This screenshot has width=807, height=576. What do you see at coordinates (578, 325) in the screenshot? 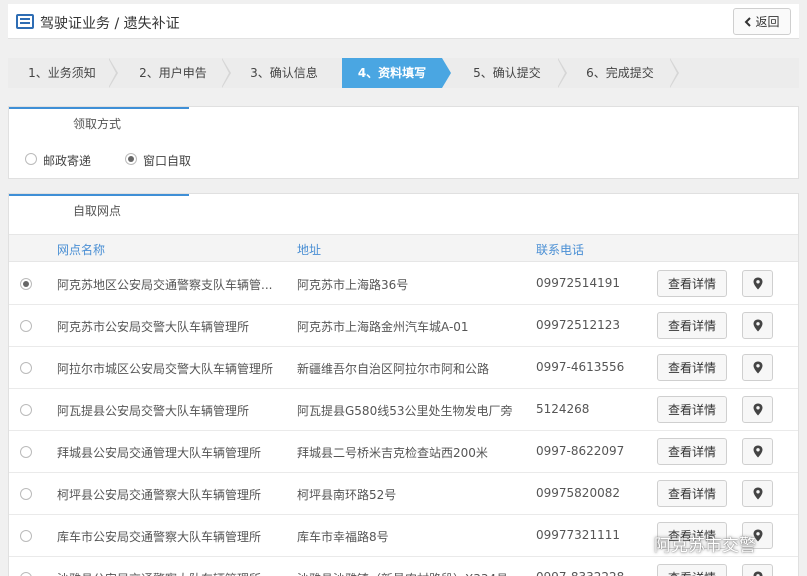
I see `station-phone: 09972512123` at bounding box center [578, 325].